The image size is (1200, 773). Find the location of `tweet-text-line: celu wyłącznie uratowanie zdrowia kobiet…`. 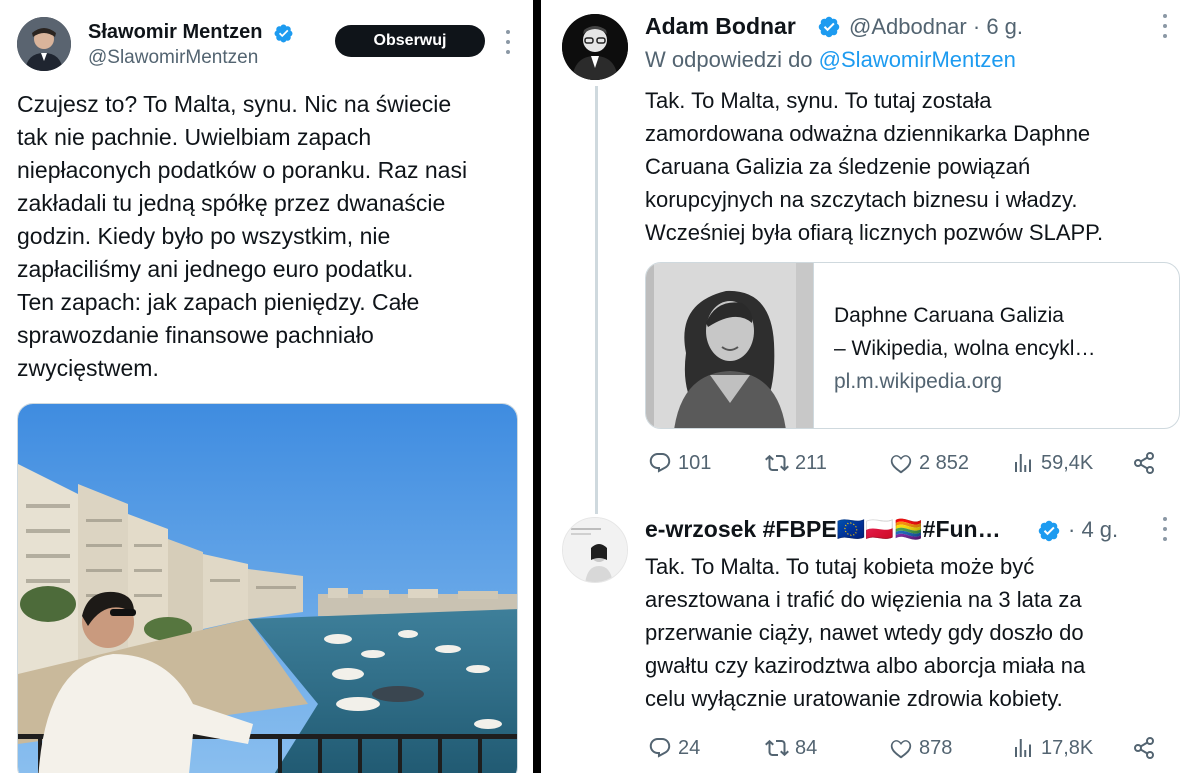

tweet-text-line: celu wyłącznie uratowanie zdrowia kobiet… is located at coordinates (854, 698).